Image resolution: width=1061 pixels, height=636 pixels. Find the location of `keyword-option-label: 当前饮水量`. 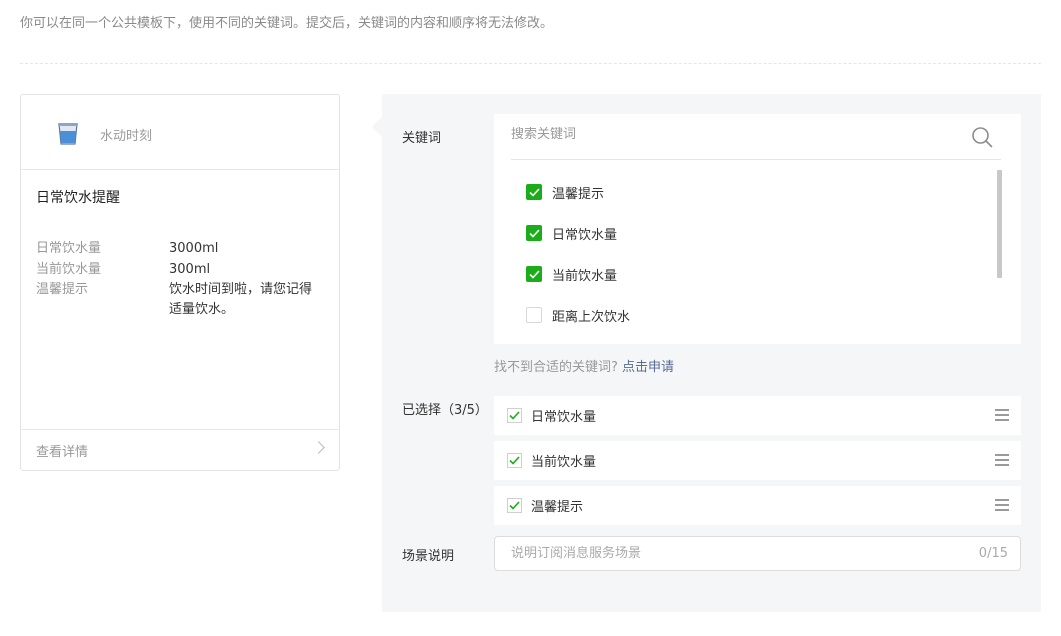

keyword-option-label: 当前饮水量 is located at coordinates (585, 276).